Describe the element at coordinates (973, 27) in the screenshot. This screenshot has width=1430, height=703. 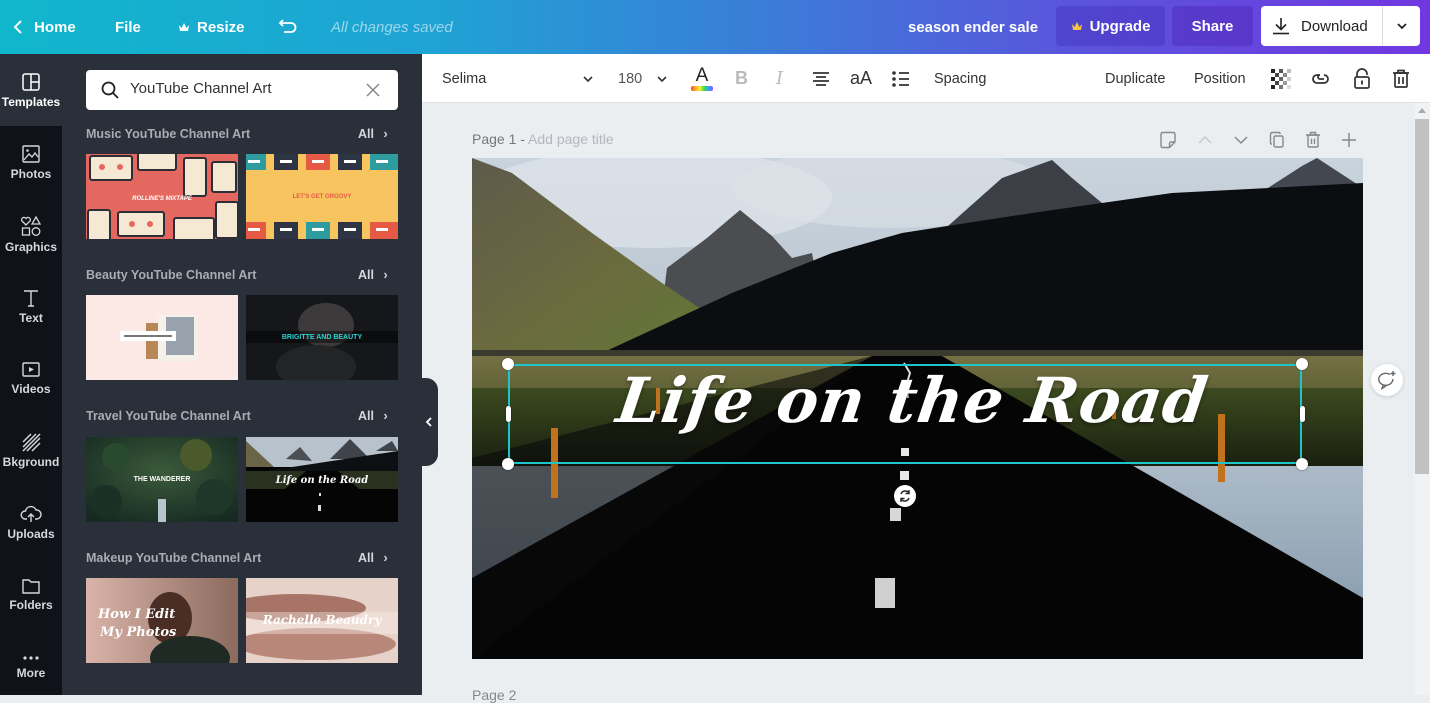
I see `design-title: season ender sale` at that location.